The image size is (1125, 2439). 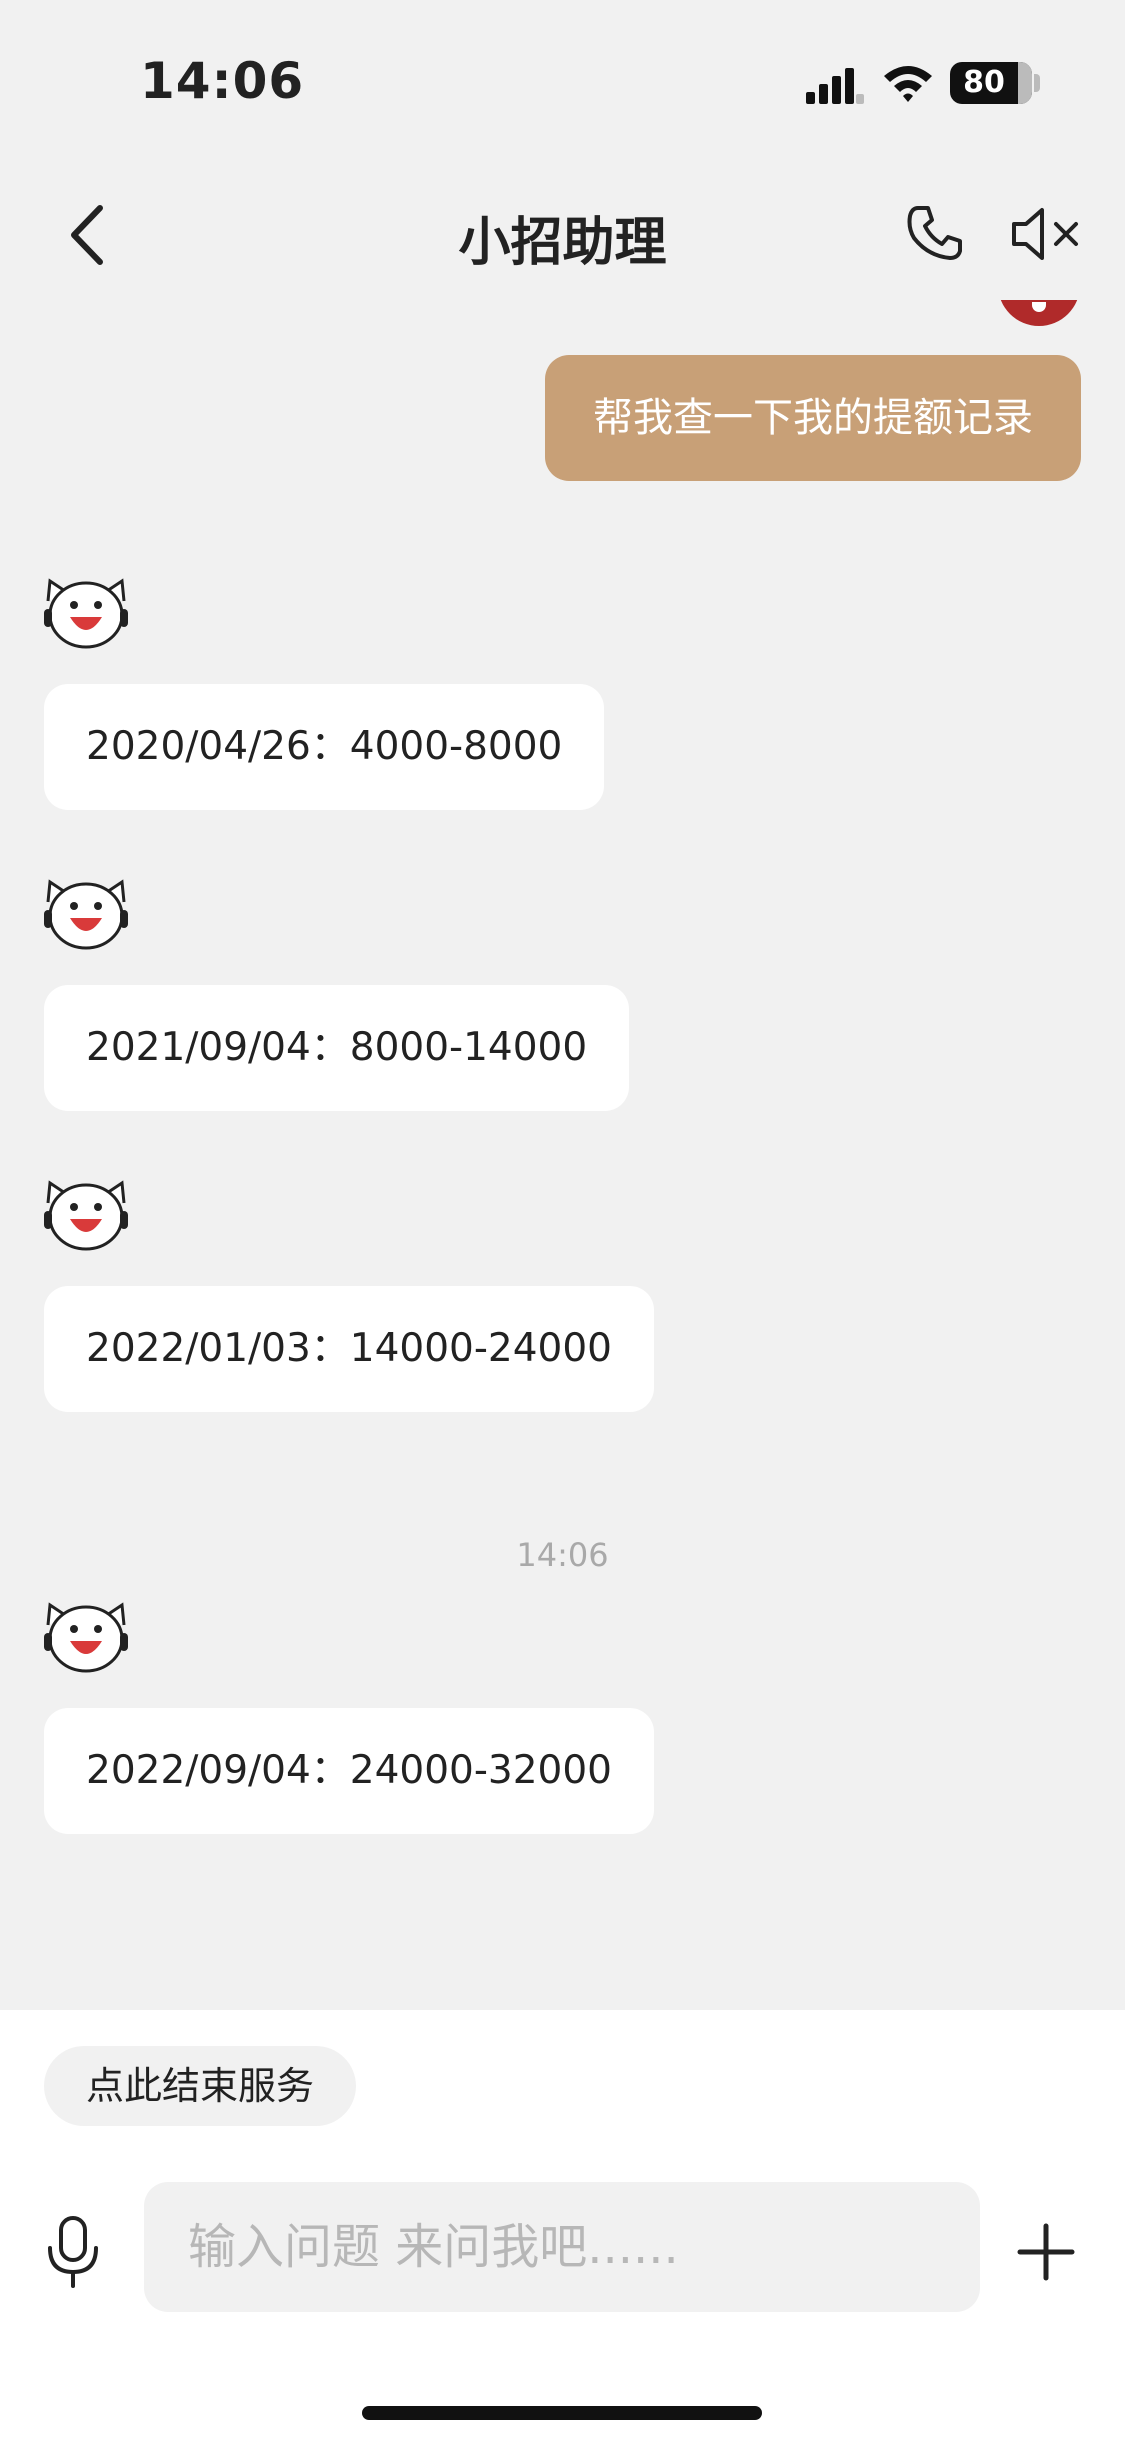 I want to click on battery-icon: 80, so click(x=991, y=83).